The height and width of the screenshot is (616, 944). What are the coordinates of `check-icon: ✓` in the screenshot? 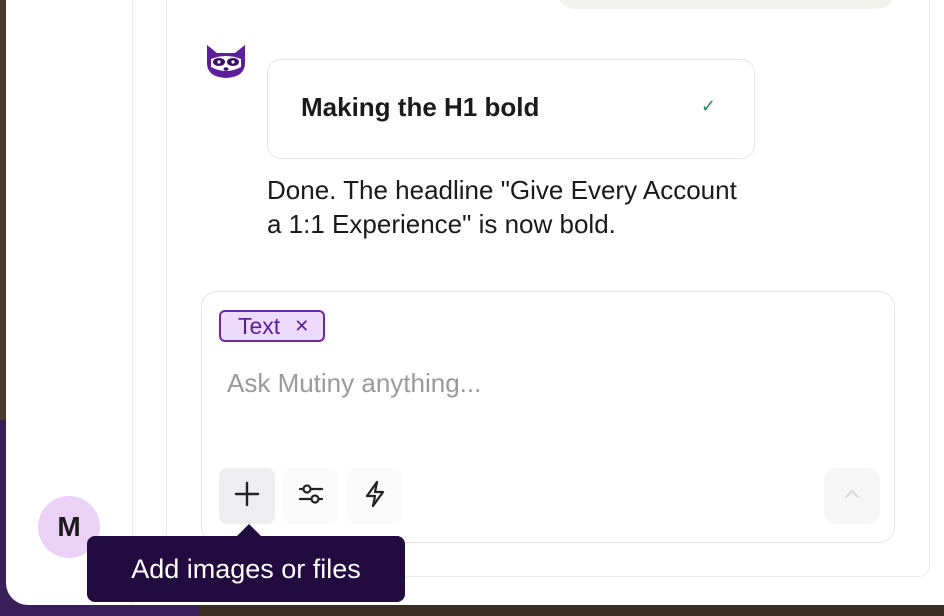 It's located at (708, 106).